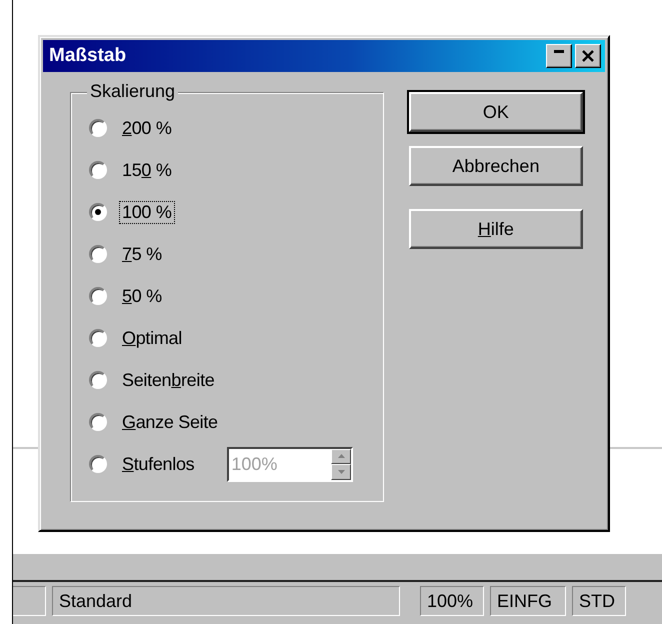  What do you see at coordinates (142, 254) in the screenshot?
I see `radio-label: 75 %` at bounding box center [142, 254].